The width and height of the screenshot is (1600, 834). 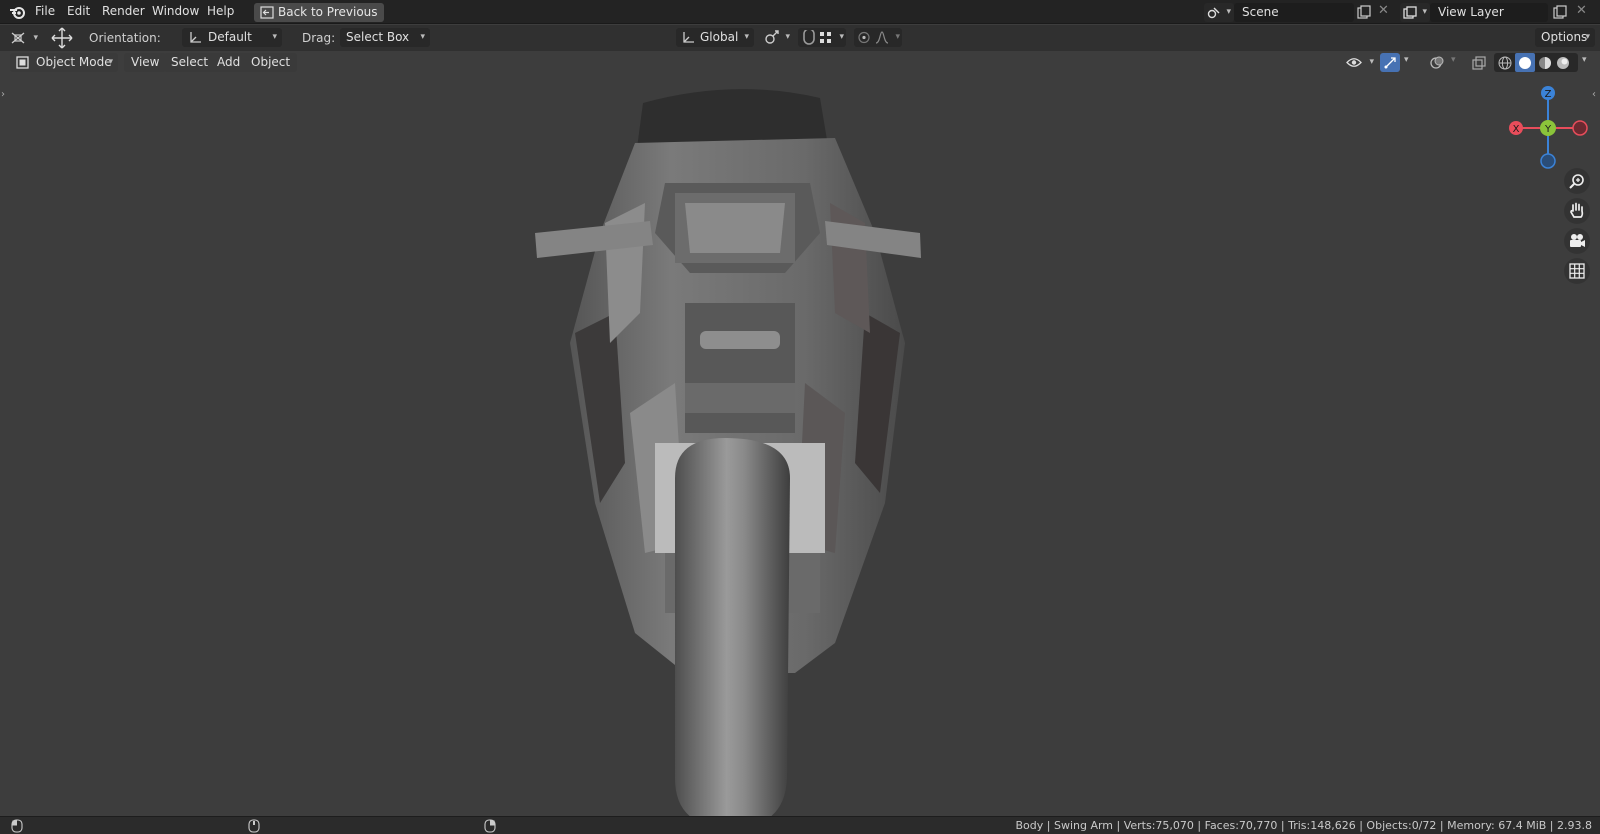 I want to click on snap-toggle-group: ▾, so click(x=822, y=37).